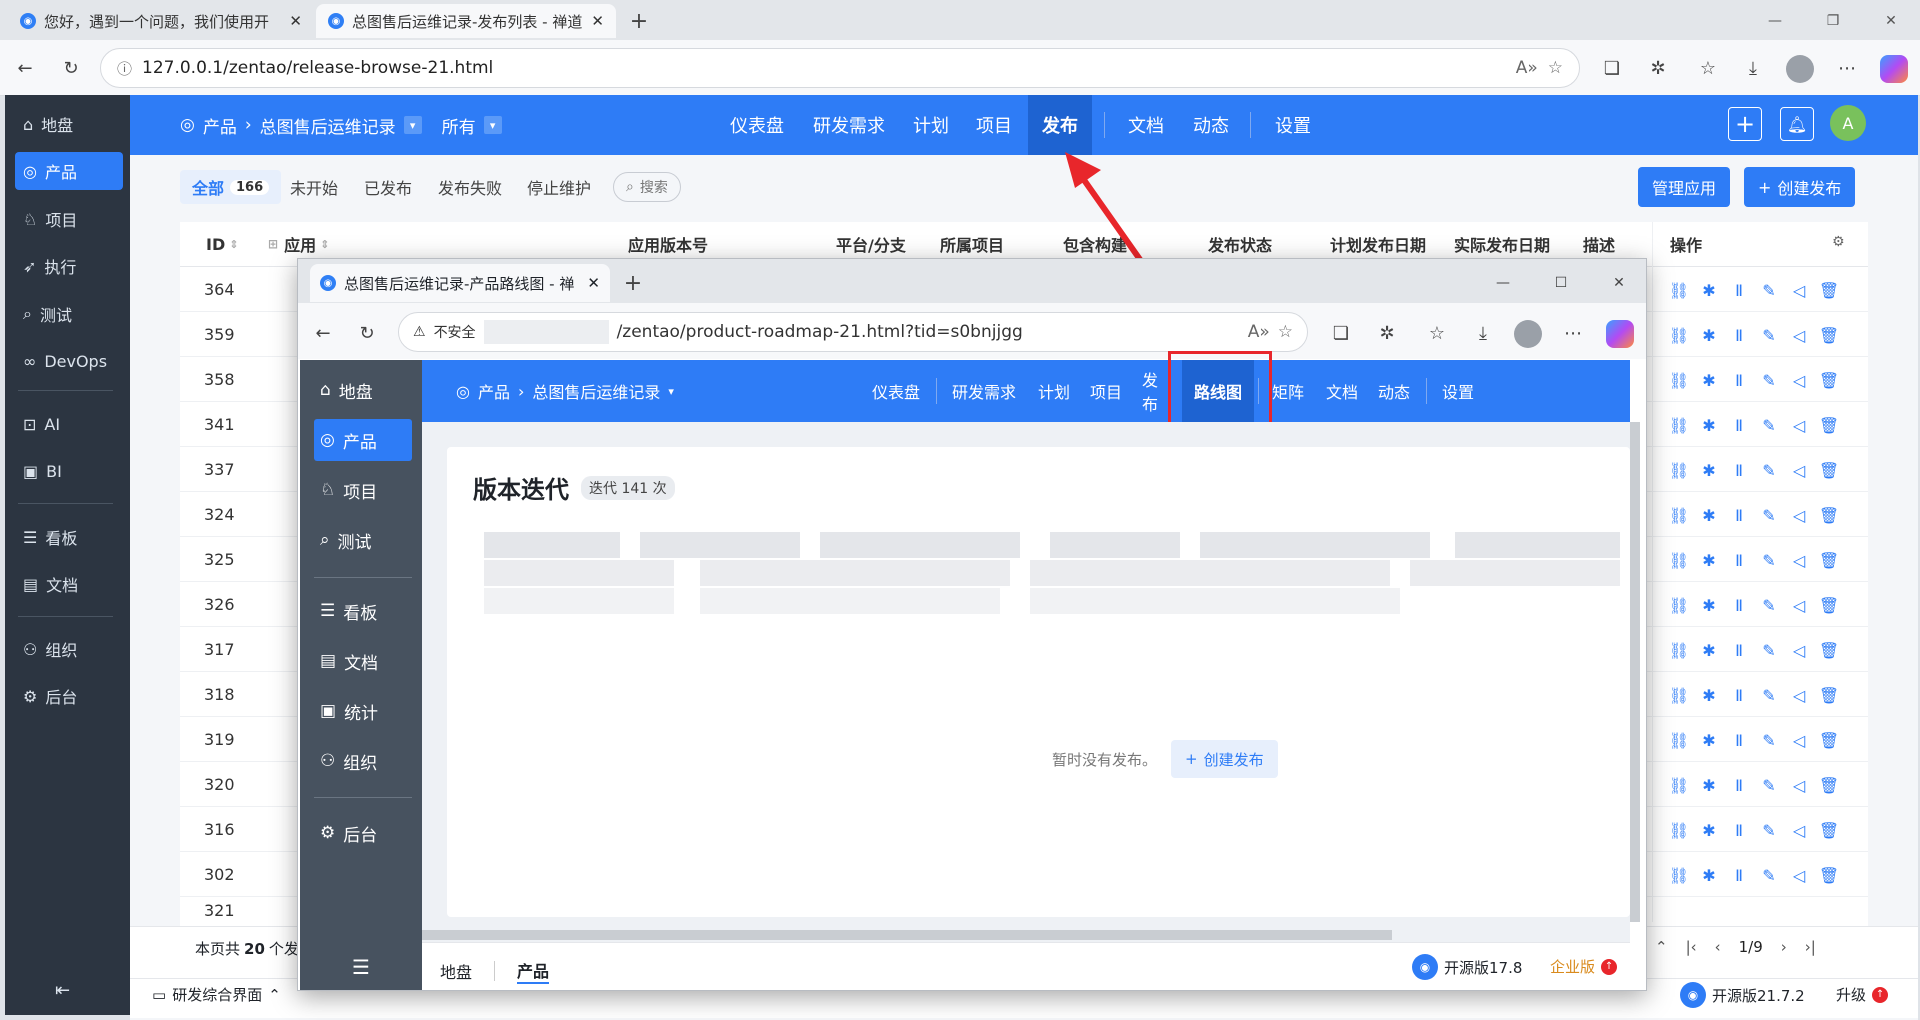 The image size is (1920, 1020). What do you see at coordinates (459, 125) in the screenshot?
I see `breadcrumb-branch: 所有` at bounding box center [459, 125].